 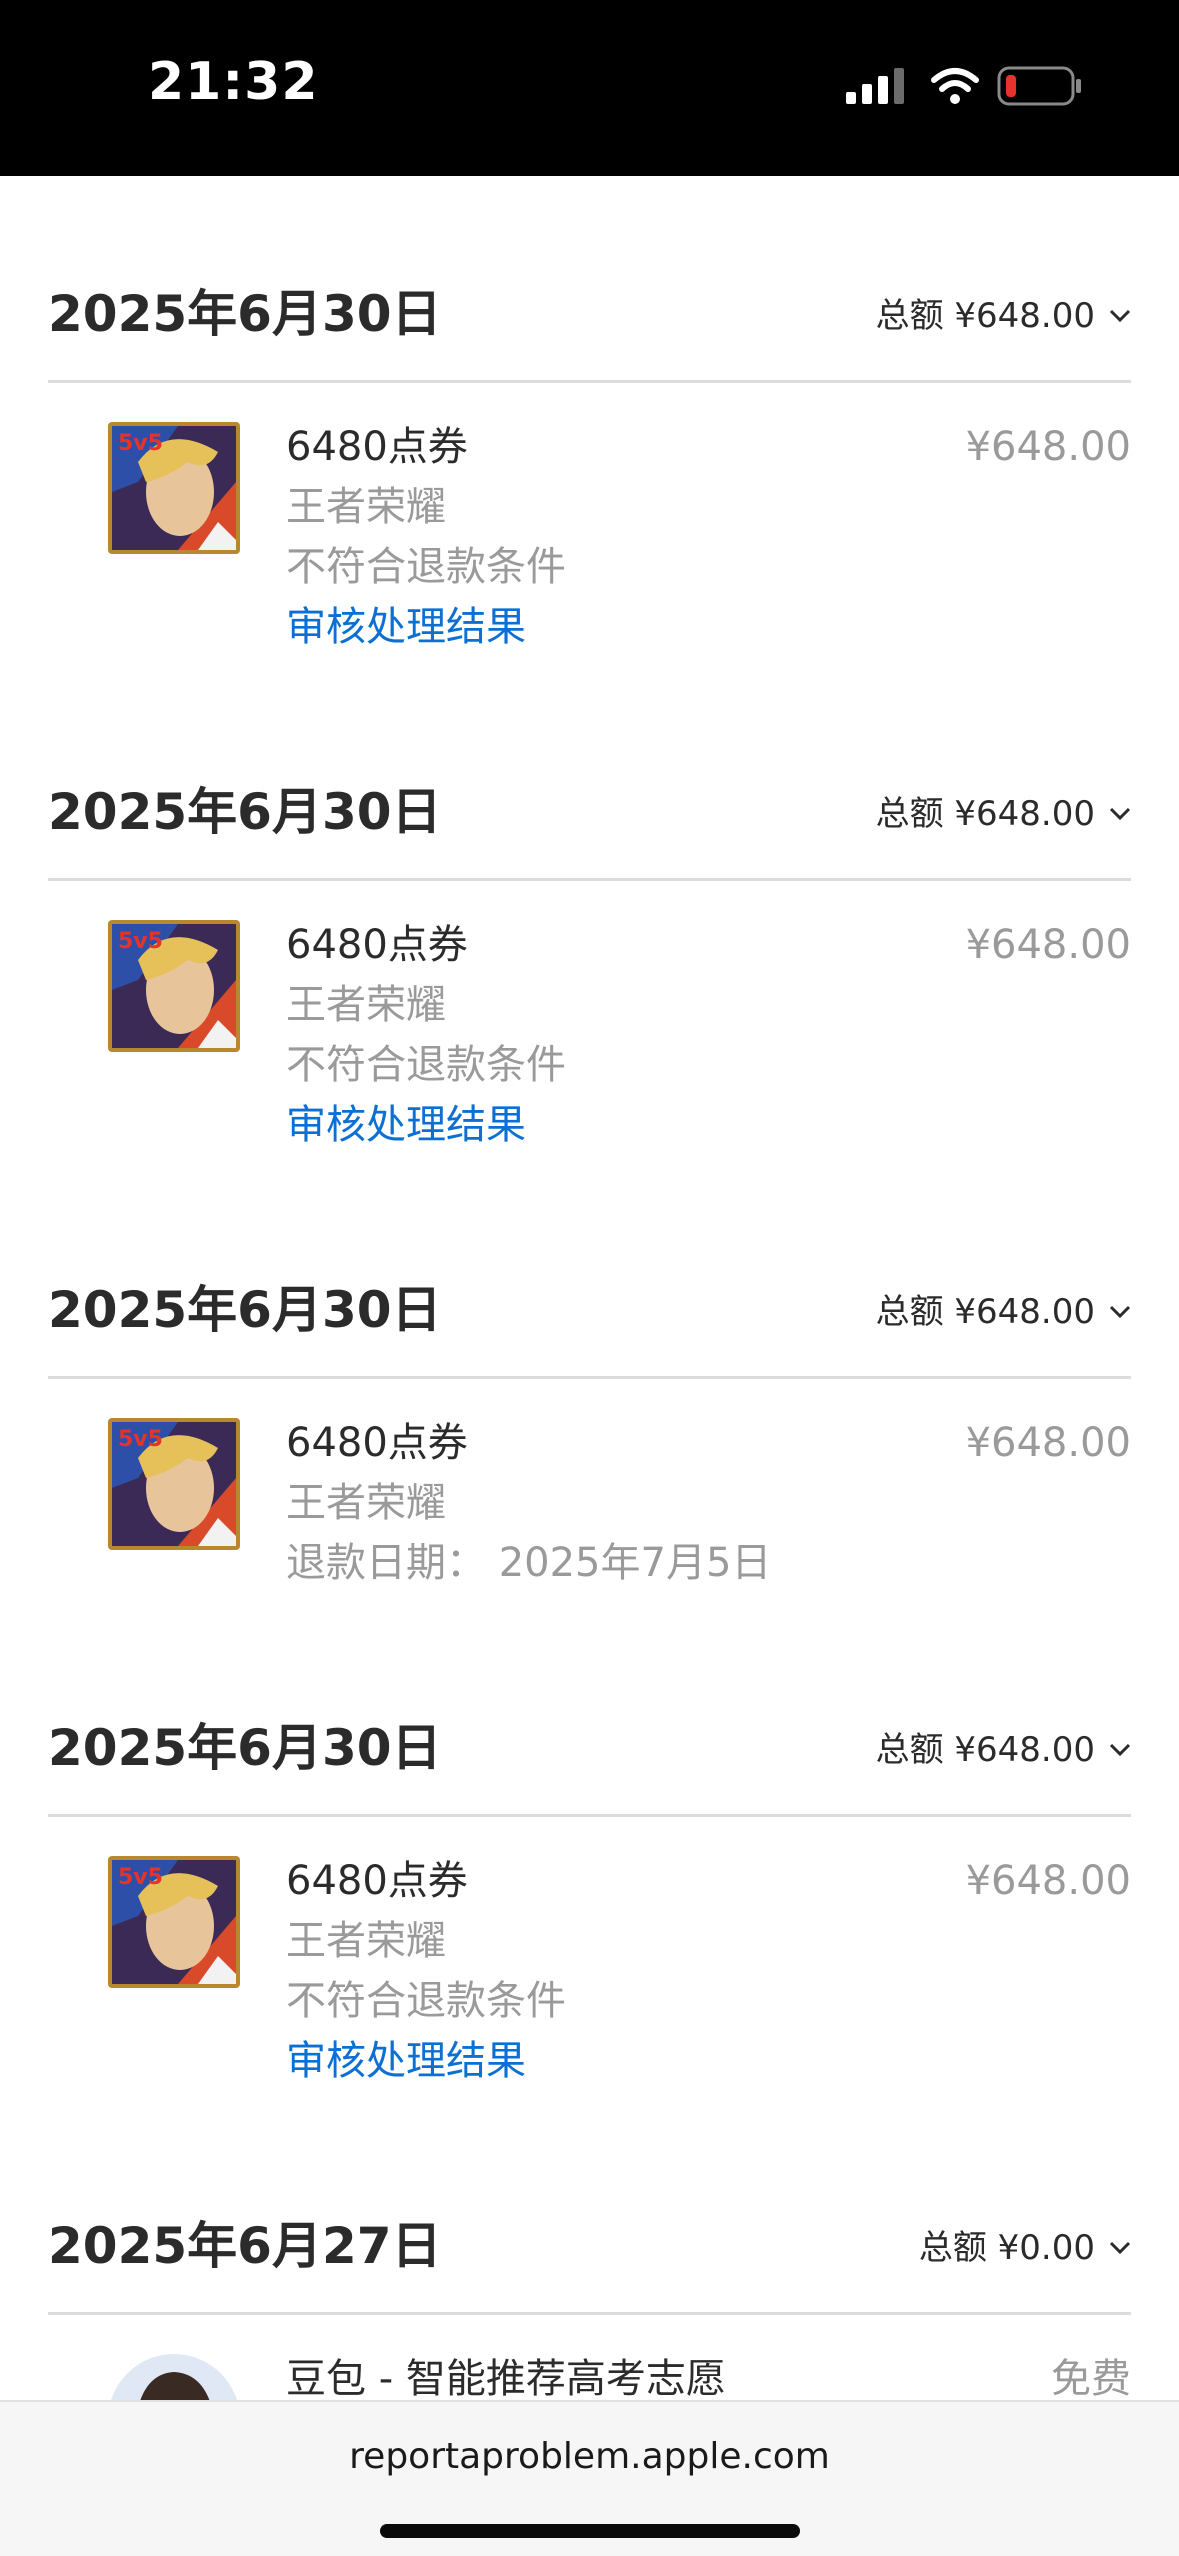 I want to click on item-title: 豆包 - 智能推荐高考志愿, so click(x=506, y=2378).